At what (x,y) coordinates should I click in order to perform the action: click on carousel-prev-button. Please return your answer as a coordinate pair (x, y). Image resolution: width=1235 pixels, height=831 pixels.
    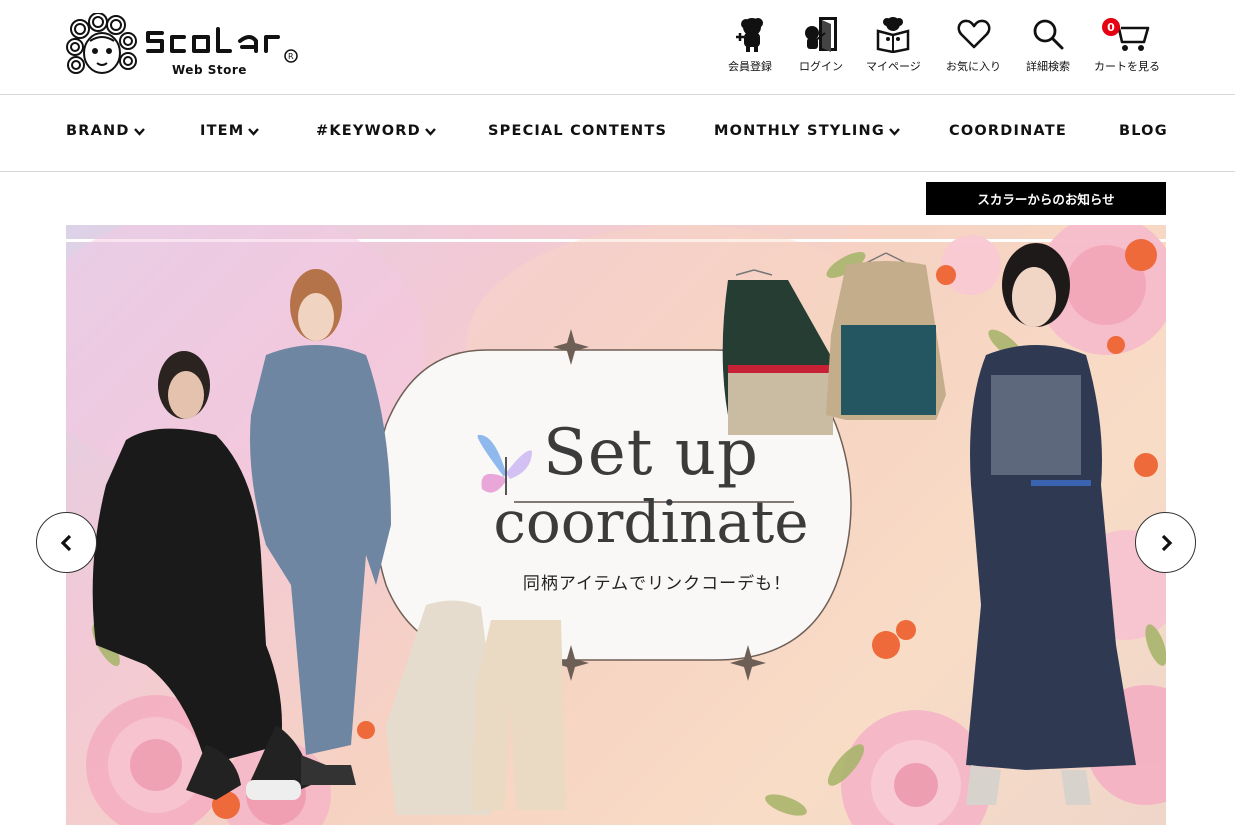
    Looking at the image, I should click on (66, 542).